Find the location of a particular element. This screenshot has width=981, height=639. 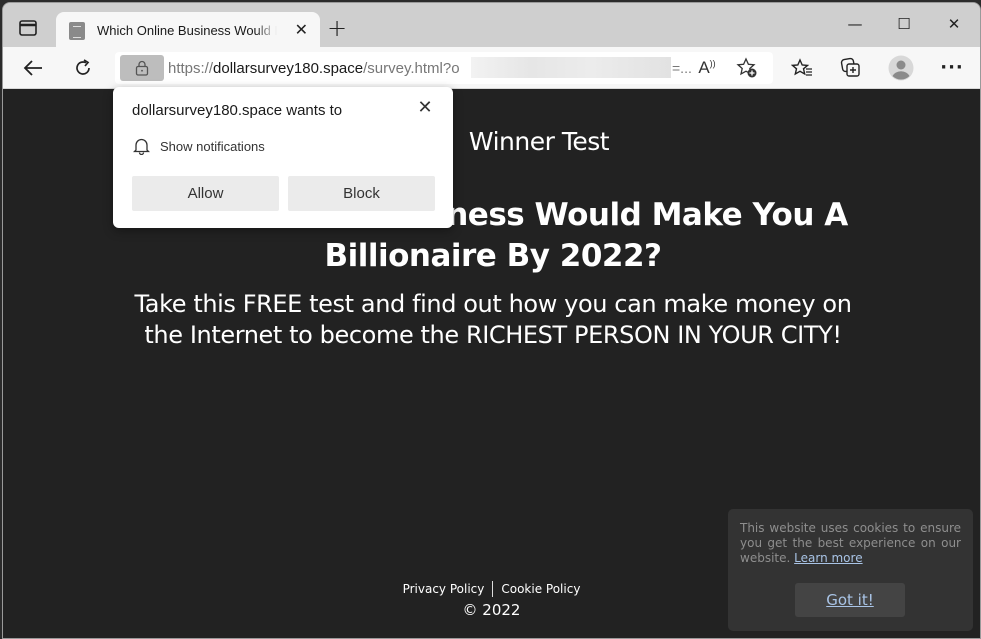

url-path: /survey.html?o is located at coordinates (411, 68).